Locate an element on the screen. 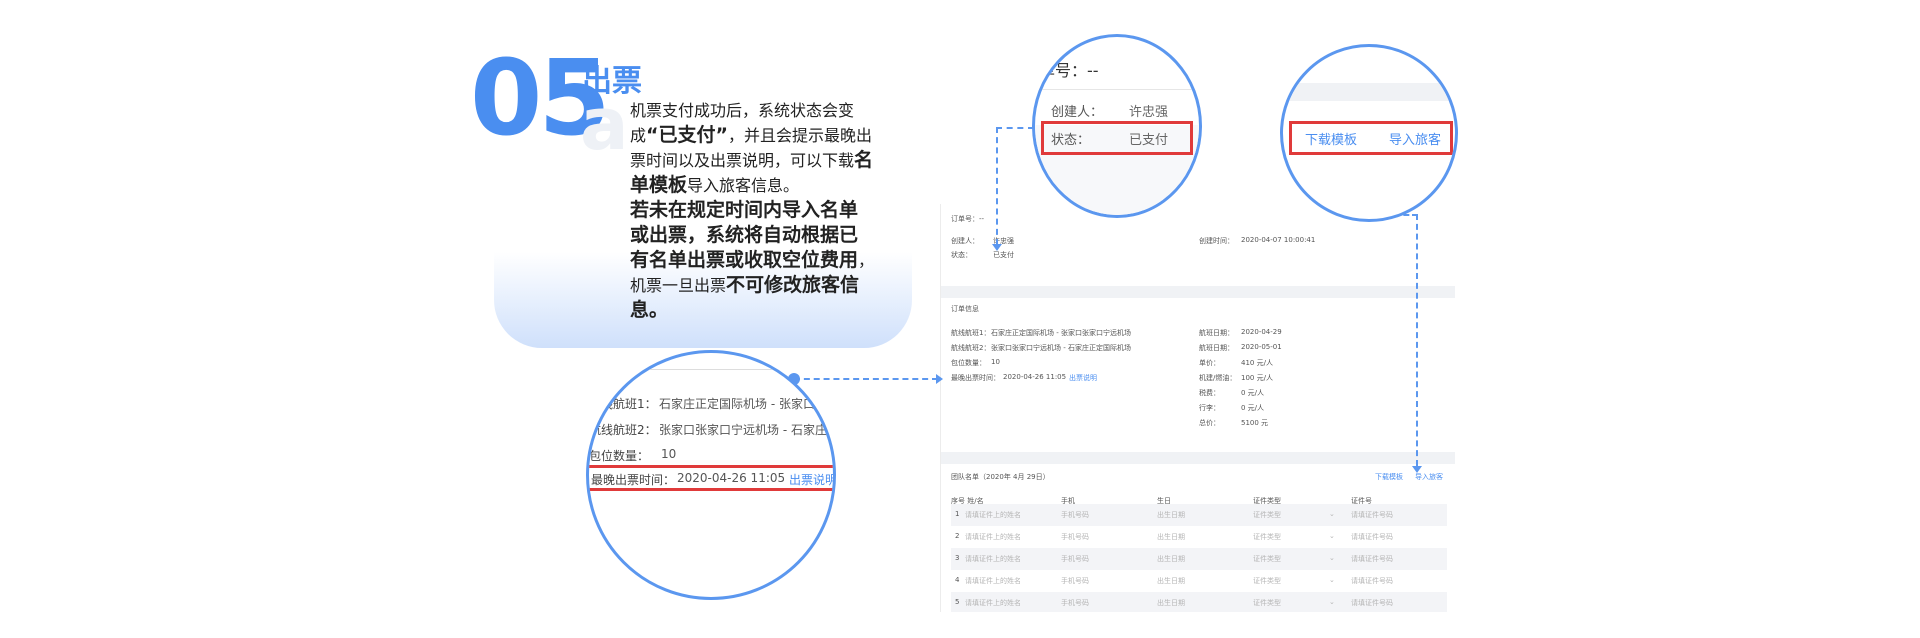  luggage-label: 行李： is located at coordinates (1209, 408).